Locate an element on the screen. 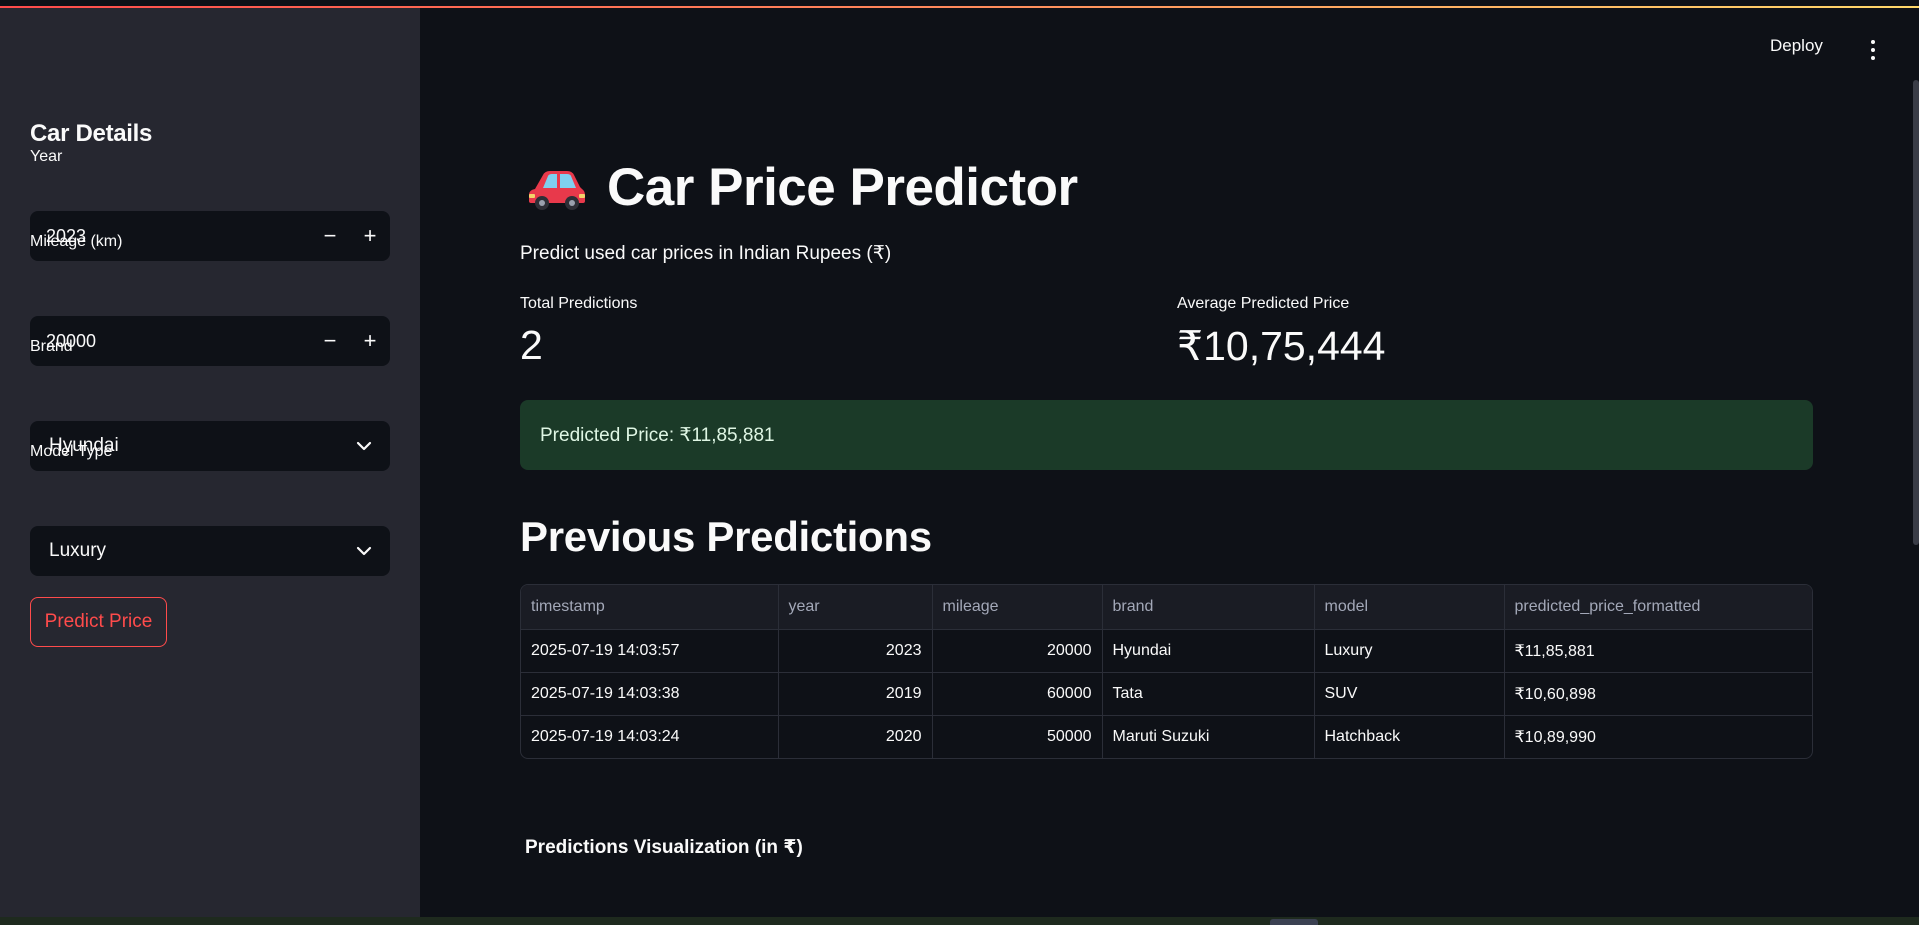  page-title-text: Car Price Predictor is located at coordinates (842, 187).